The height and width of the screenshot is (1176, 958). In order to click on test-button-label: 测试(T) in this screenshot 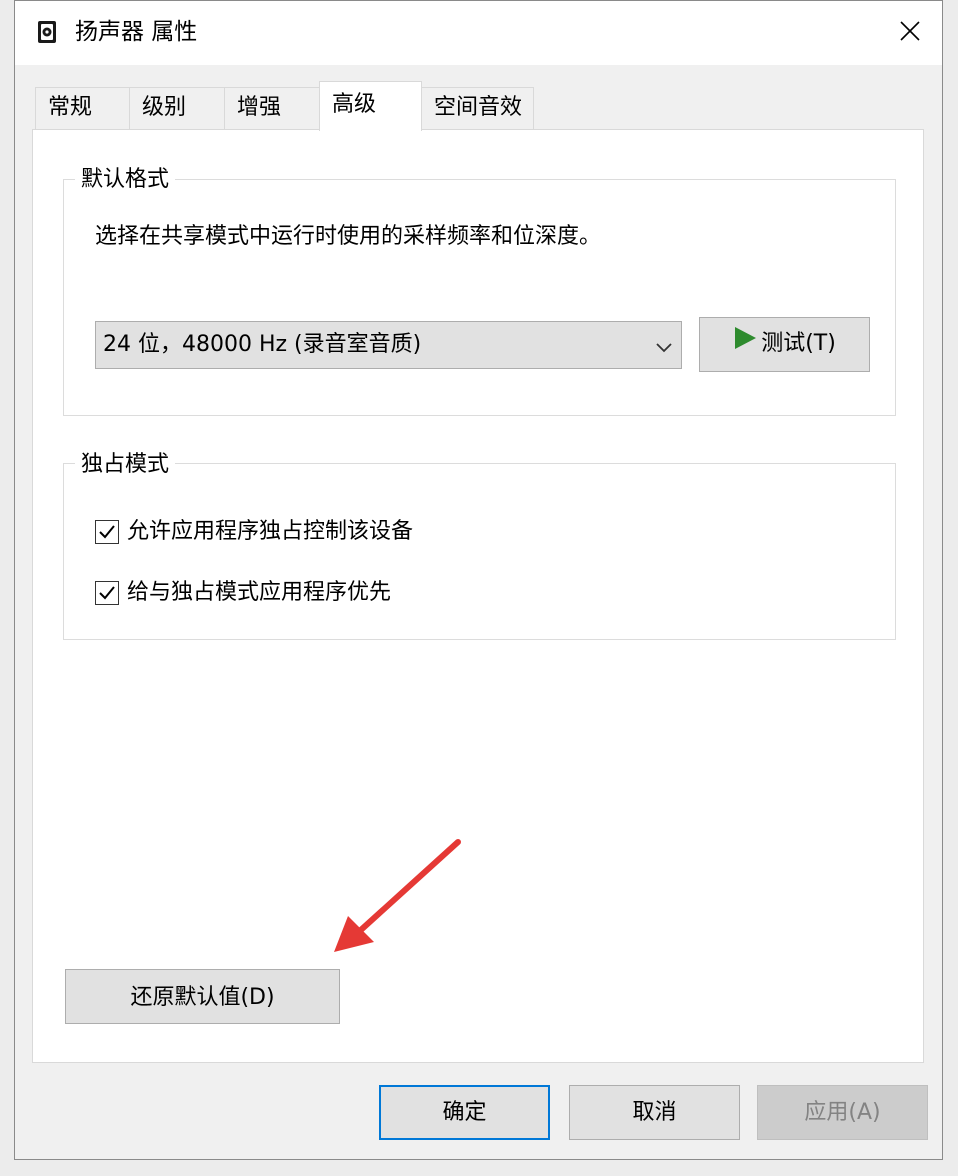, I will do `click(798, 343)`.